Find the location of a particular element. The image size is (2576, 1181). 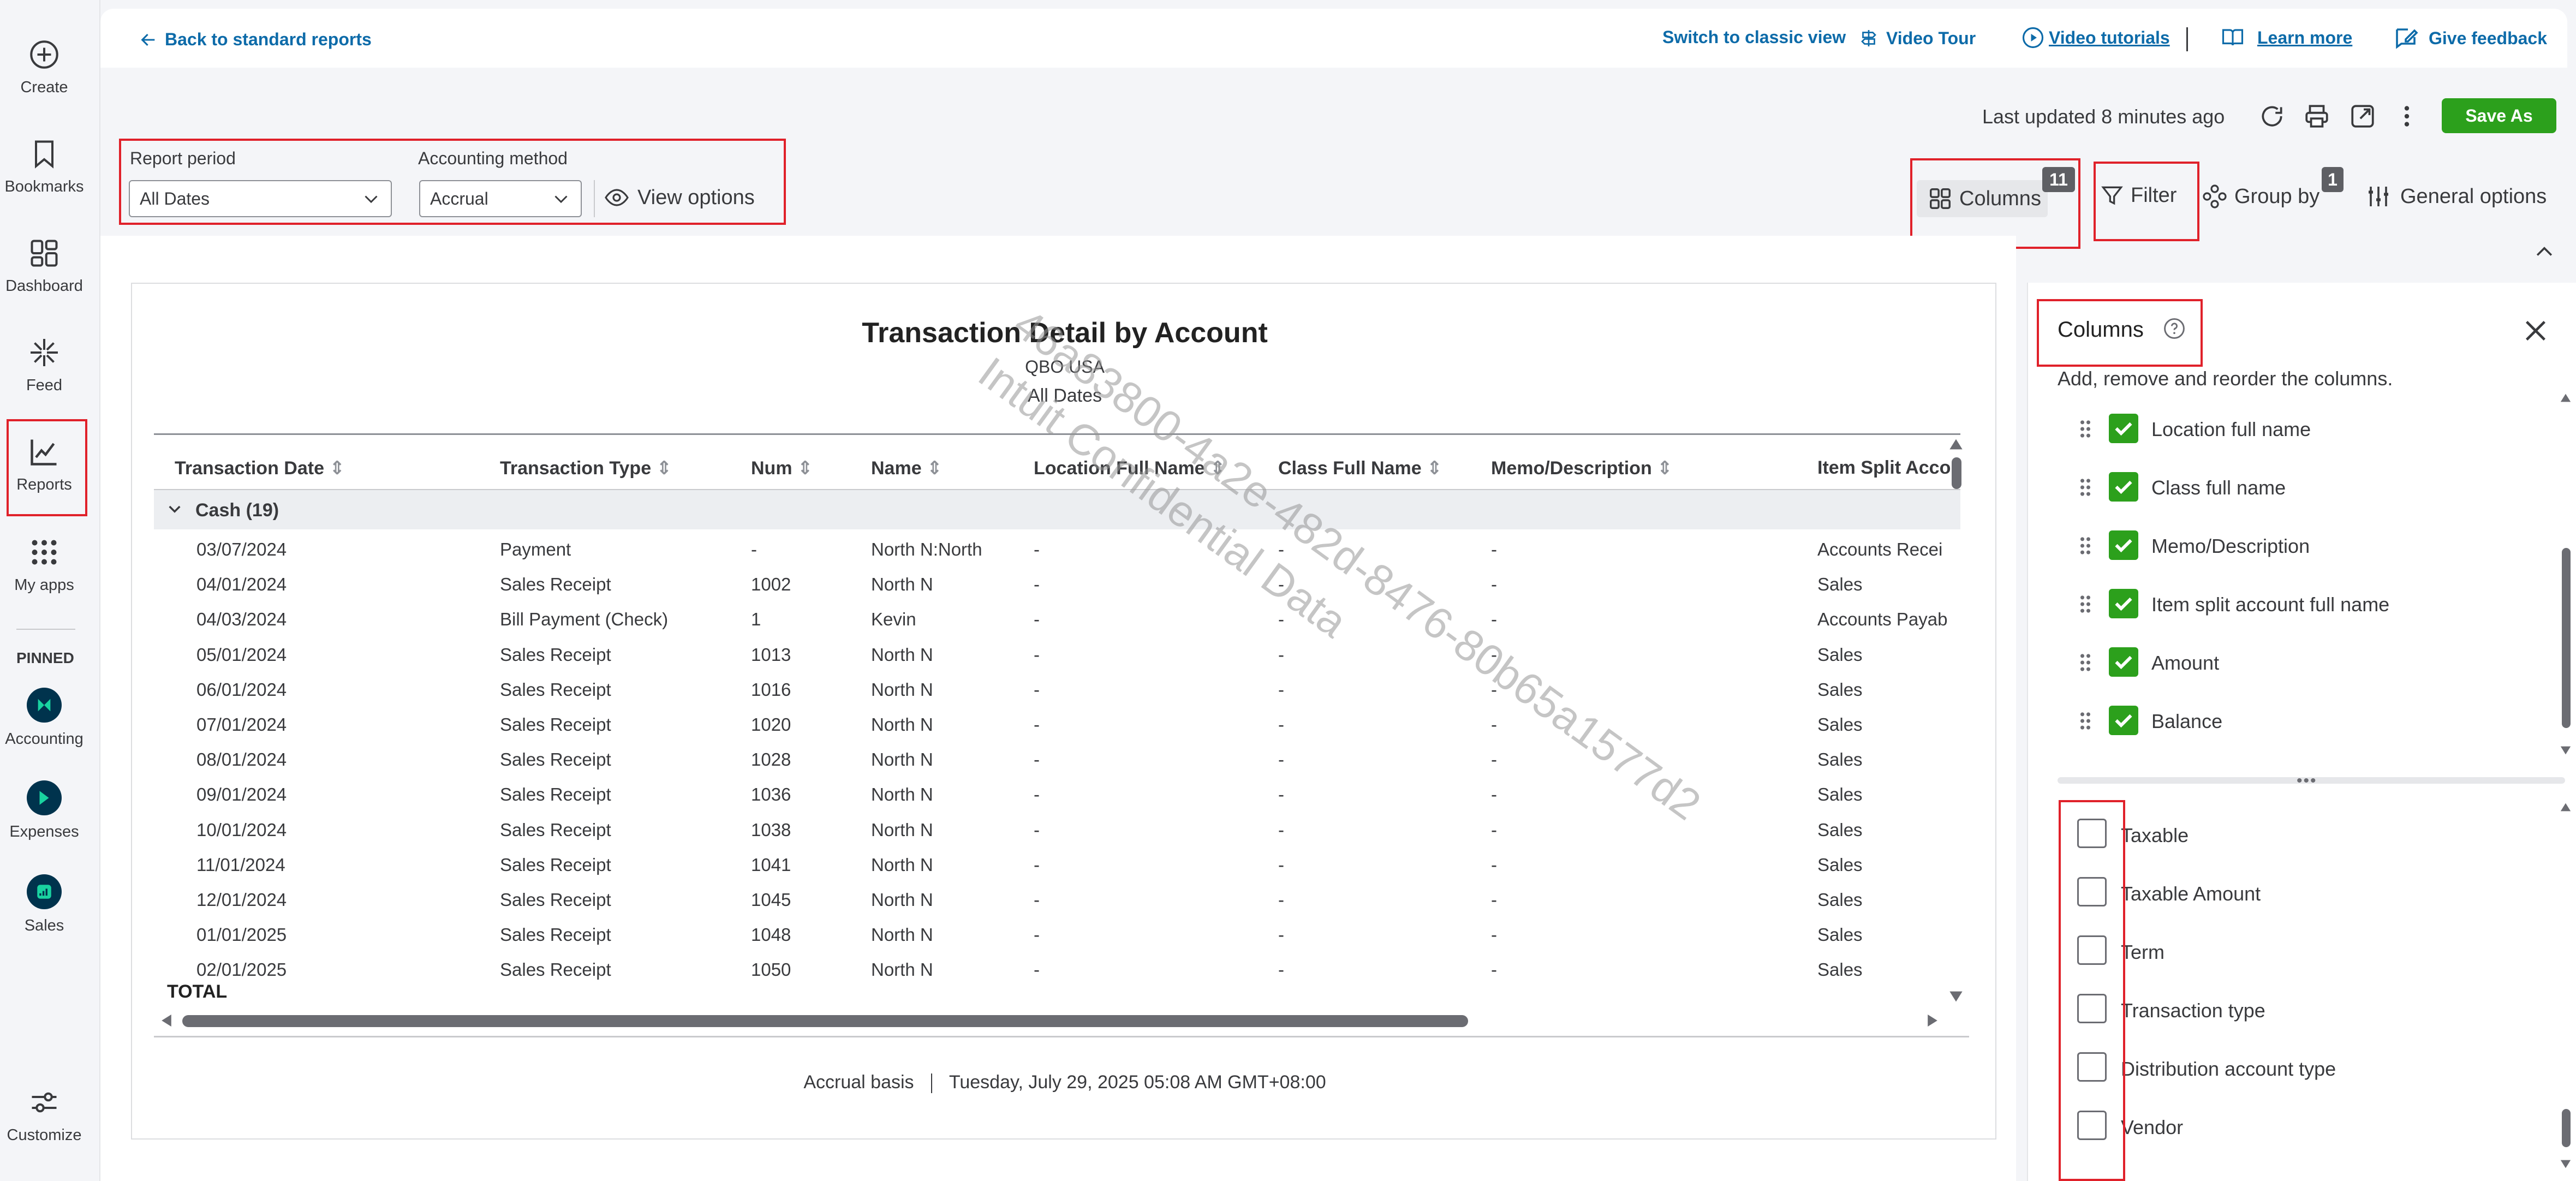

scroll-down-arrow-icon is located at coordinates (1956, 996).